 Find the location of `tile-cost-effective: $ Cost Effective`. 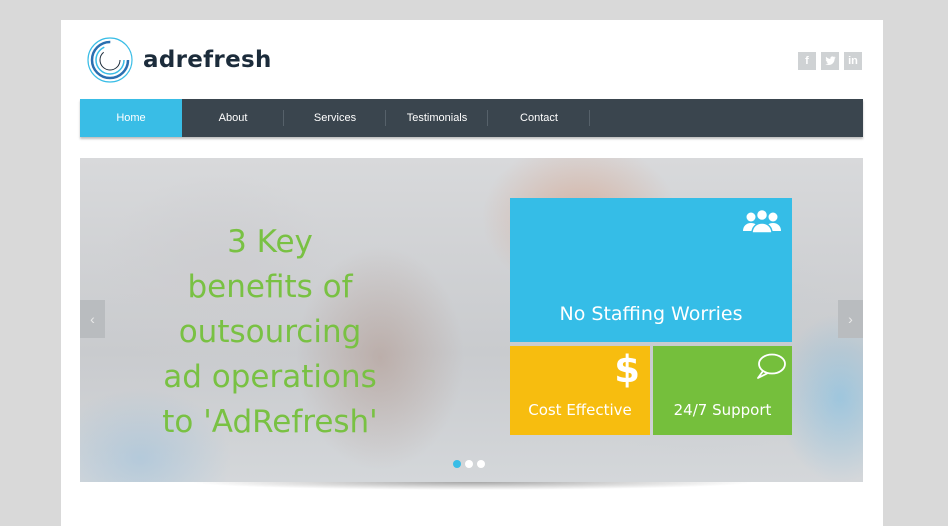

tile-cost-effective: $ Cost Effective is located at coordinates (580, 390).